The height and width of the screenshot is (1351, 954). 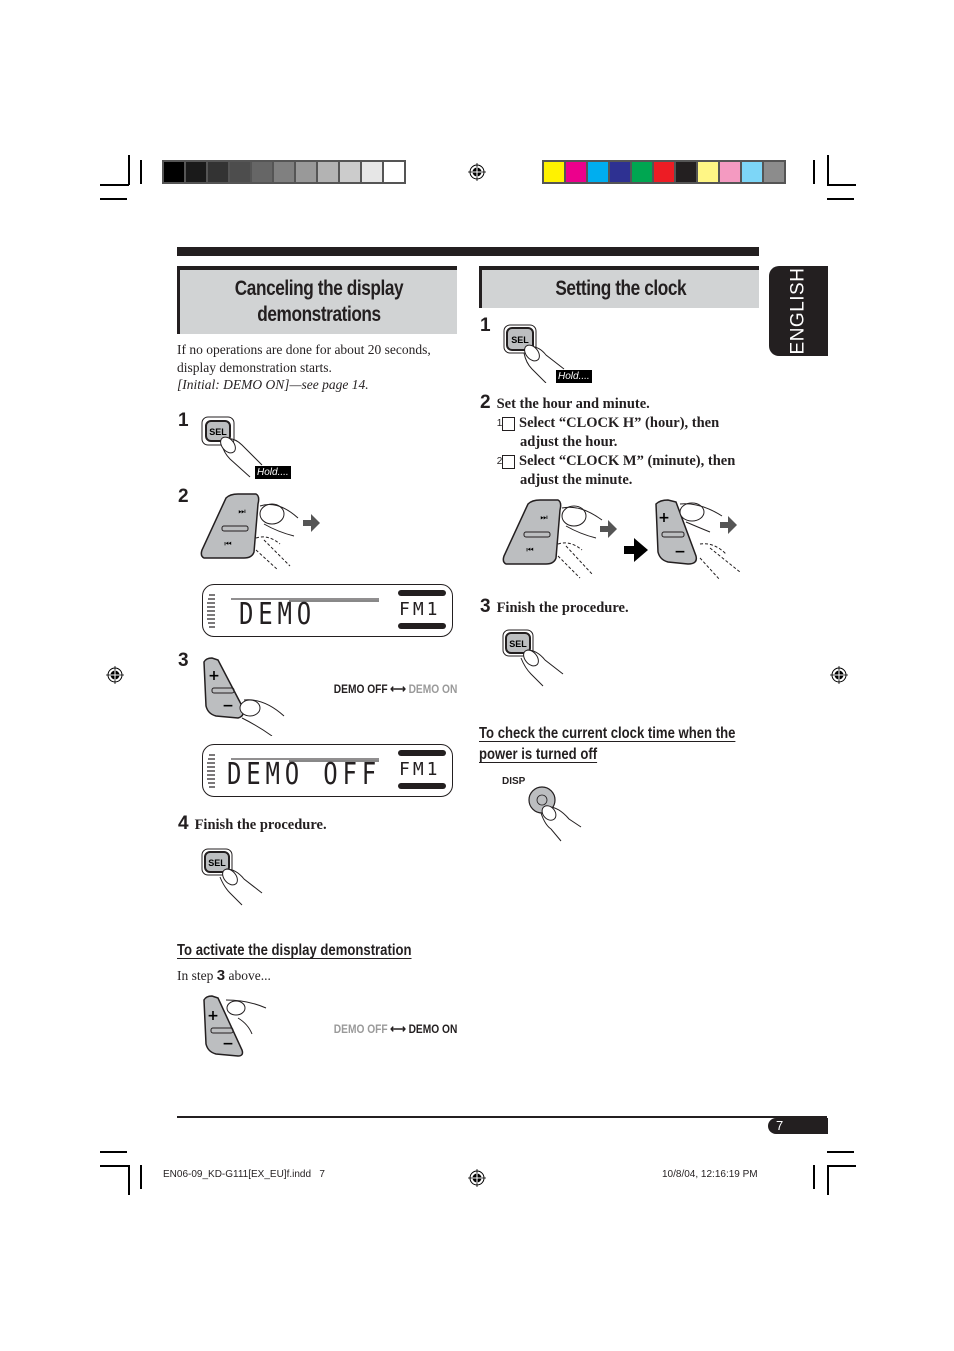 What do you see at coordinates (260, 532) in the screenshot?
I see `up-down-button-illustration: ⏭ ⏮` at bounding box center [260, 532].